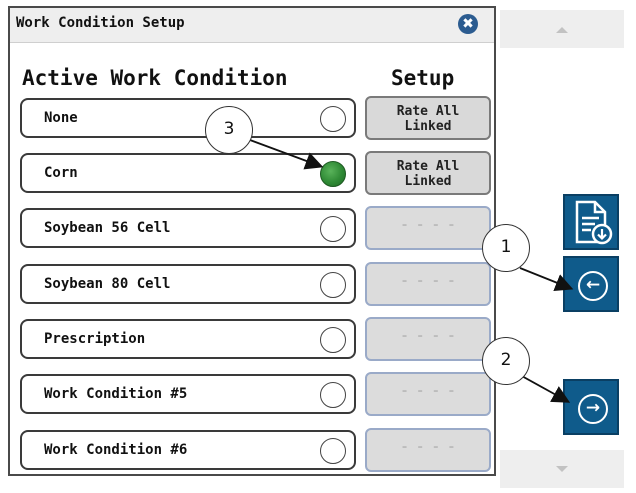 This screenshot has width=636, height=493. Describe the element at coordinates (506, 248) in the screenshot. I see `callout-1: 1` at that location.